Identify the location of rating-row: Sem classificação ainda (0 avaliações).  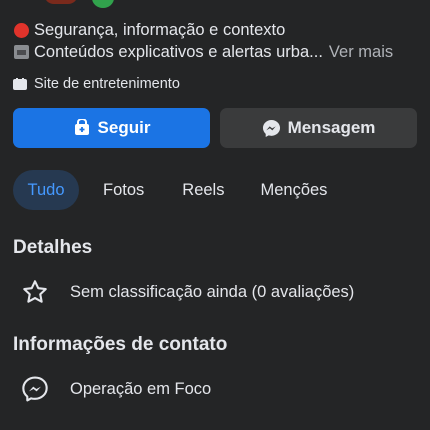
(187, 292).